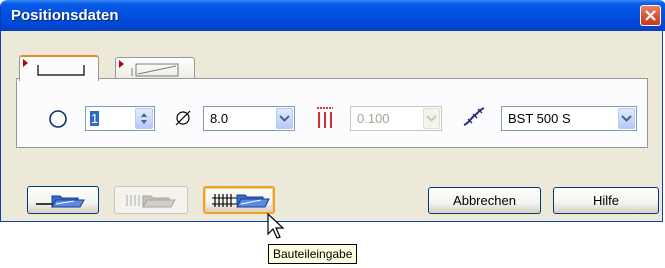 The width and height of the screenshot is (665, 268). I want to click on spacing-value: 0.100, so click(373, 118).